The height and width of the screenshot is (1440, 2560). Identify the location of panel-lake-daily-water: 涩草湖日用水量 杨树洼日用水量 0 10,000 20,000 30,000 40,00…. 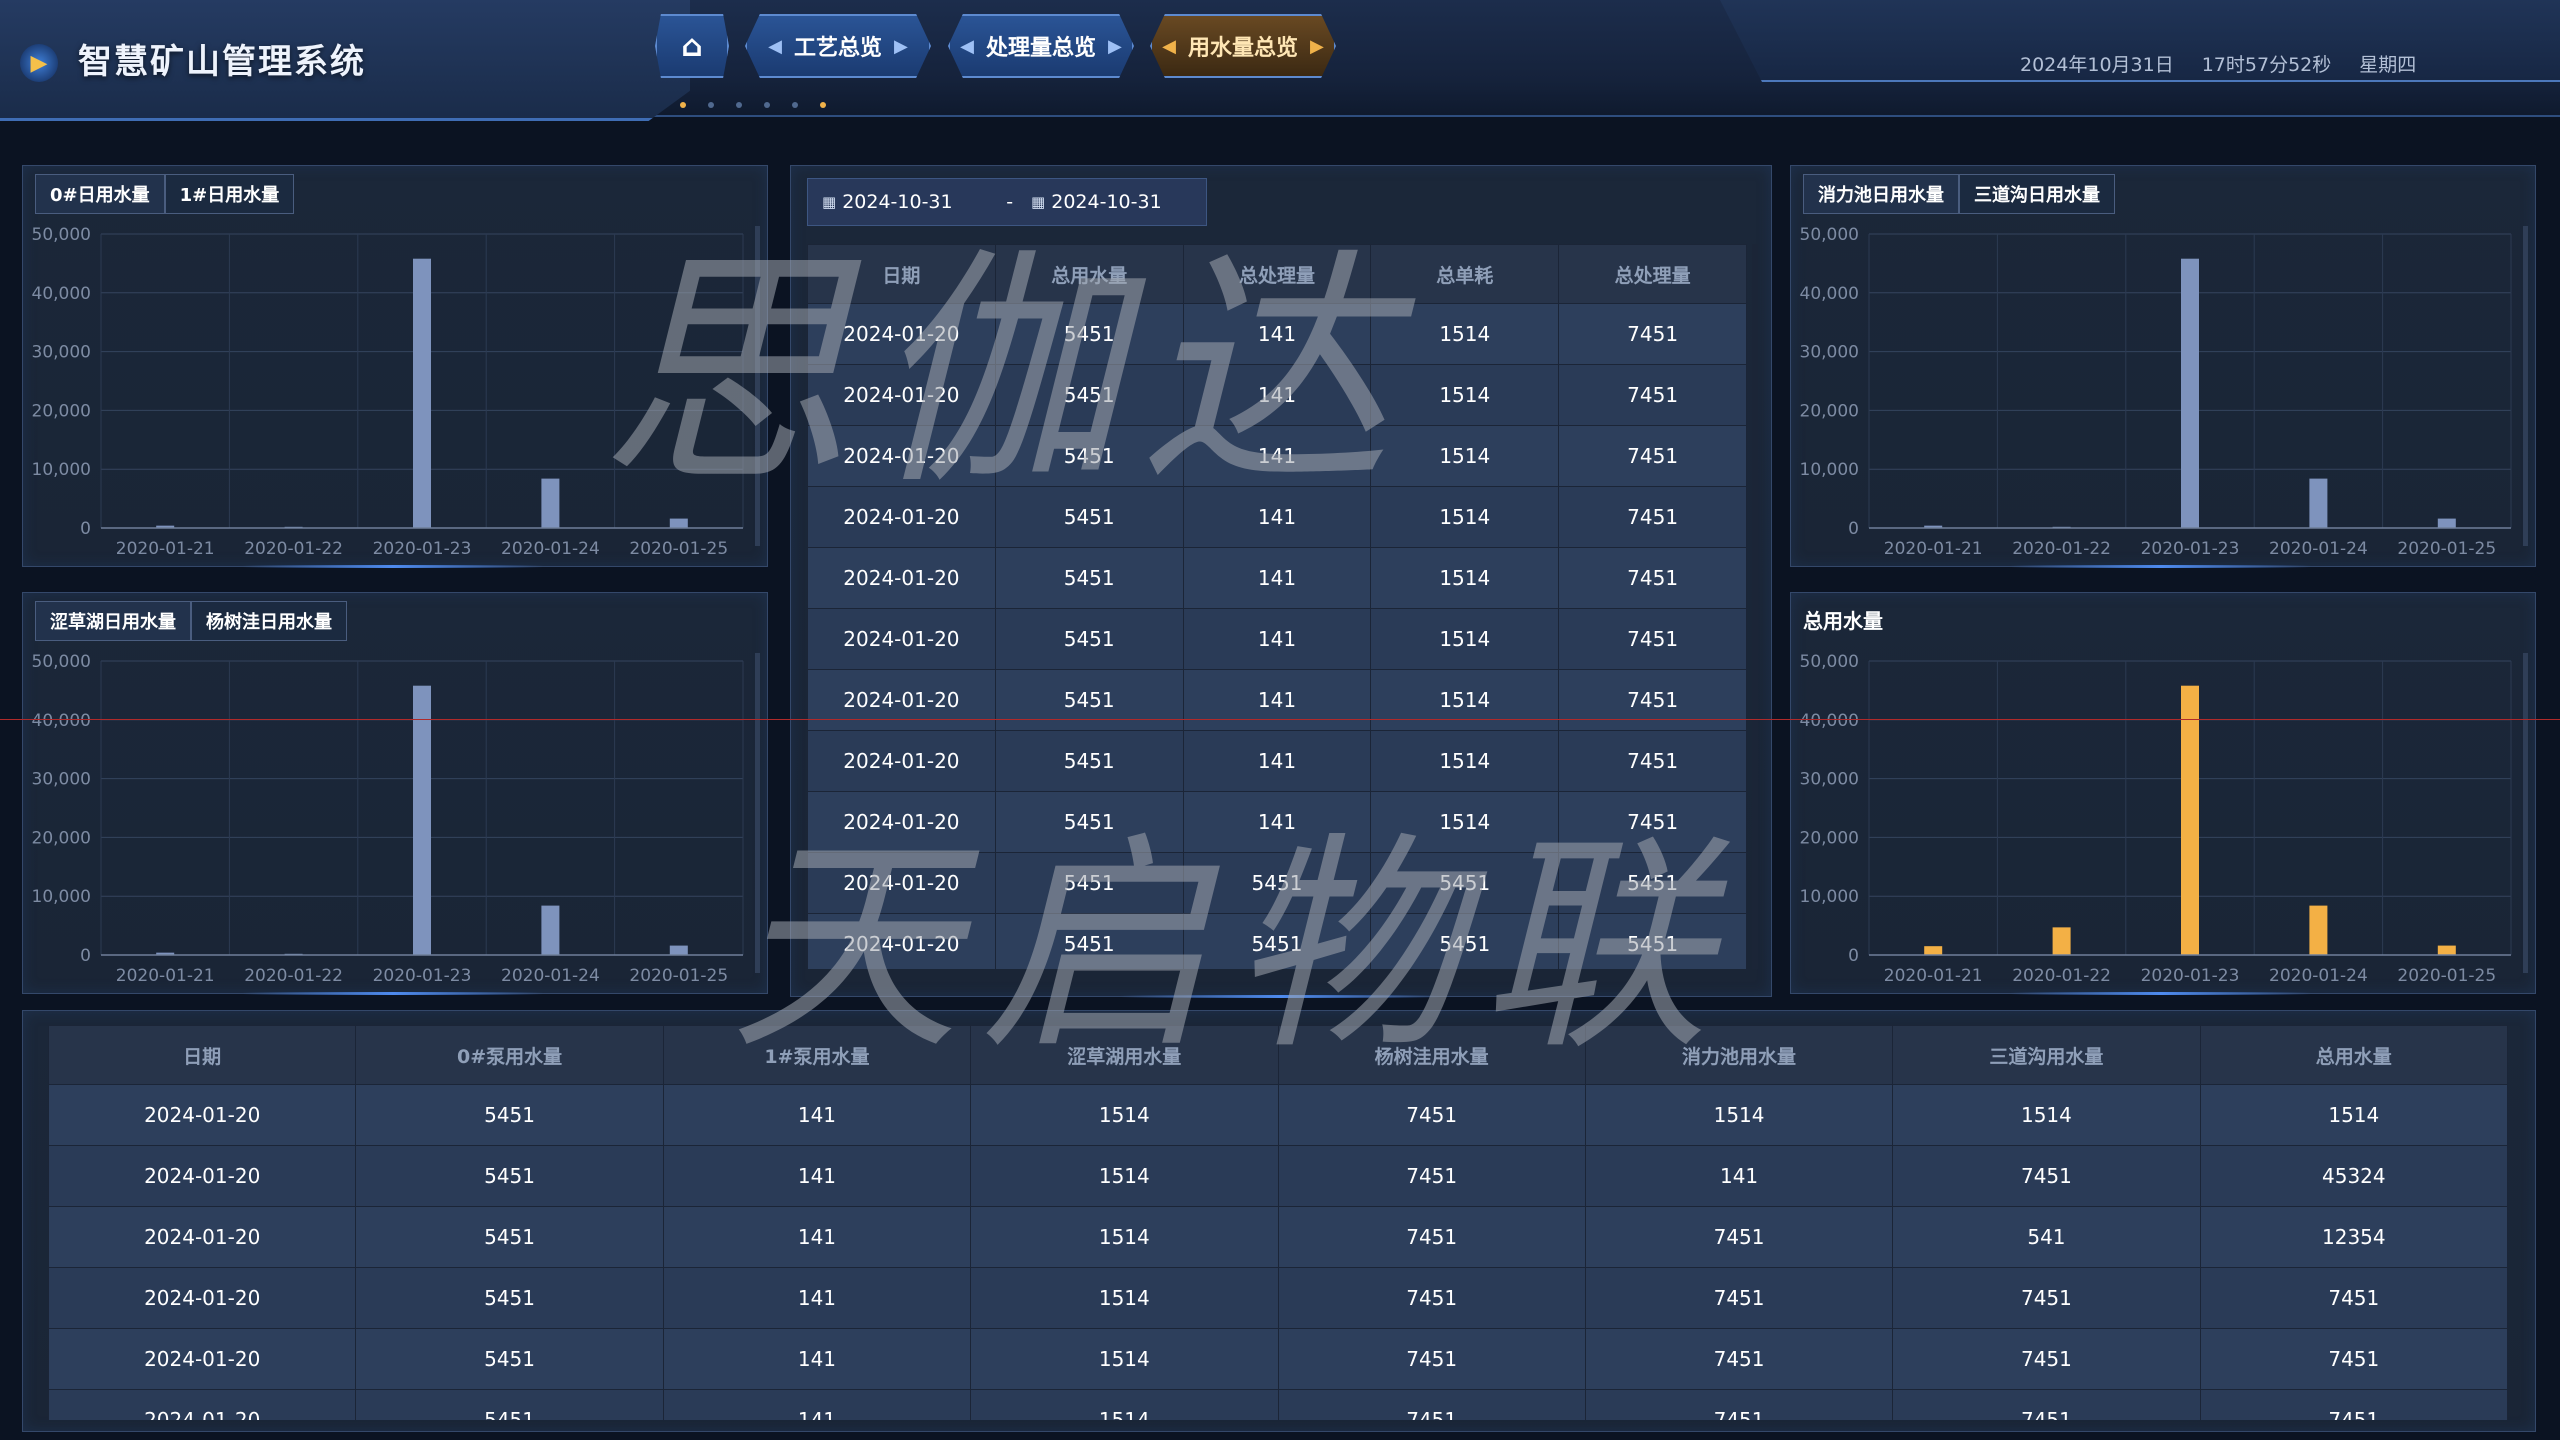
(395, 793).